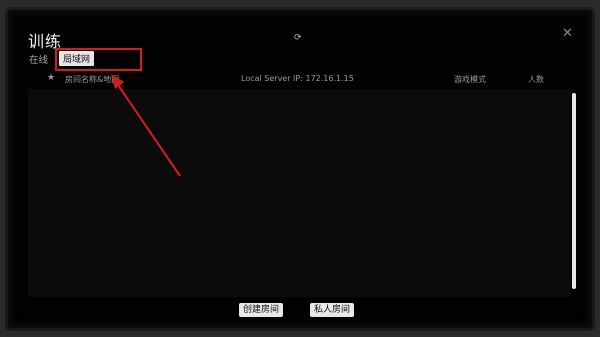 This screenshot has height=337, width=600. Describe the element at coordinates (567, 33) in the screenshot. I see `close-icon: ✕` at that location.